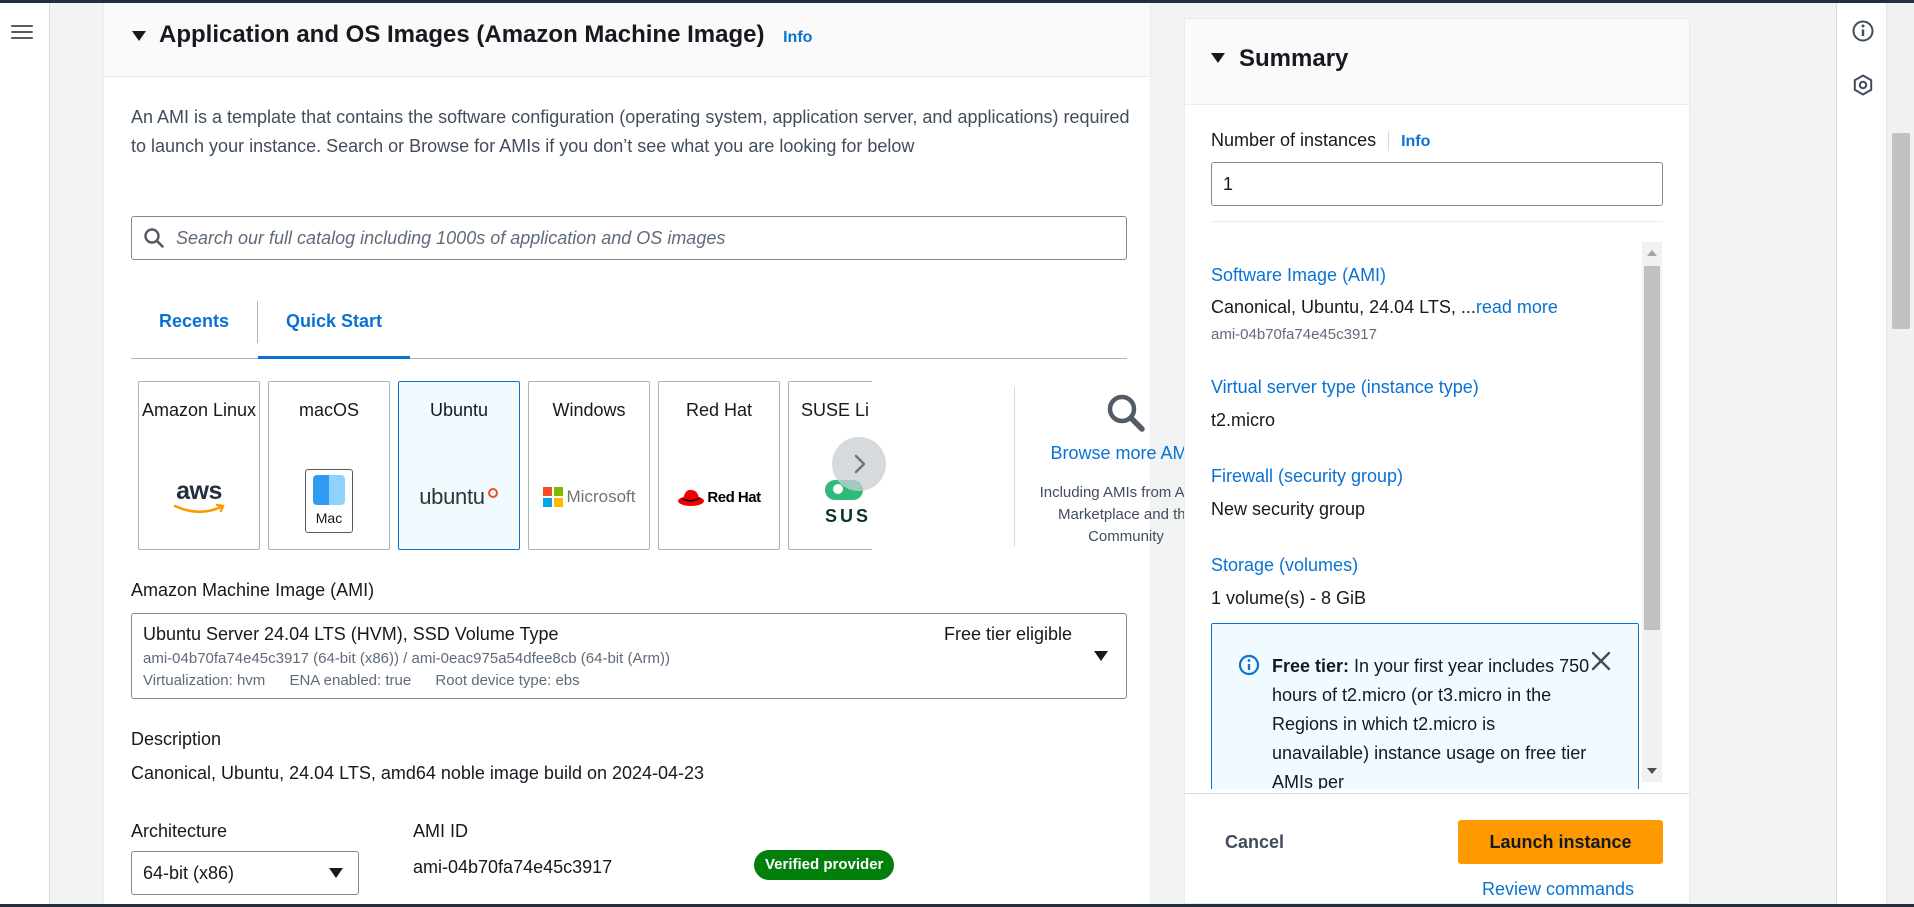 The height and width of the screenshot is (907, 1914). Describe the element at coordinates (848, 516) in the screenshot. I see `suse-logo-text: SUSE` at that location.